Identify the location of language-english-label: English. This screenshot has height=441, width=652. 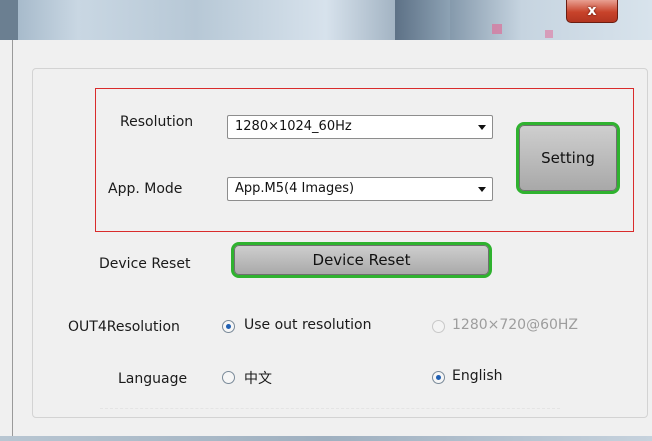
(477, 376).